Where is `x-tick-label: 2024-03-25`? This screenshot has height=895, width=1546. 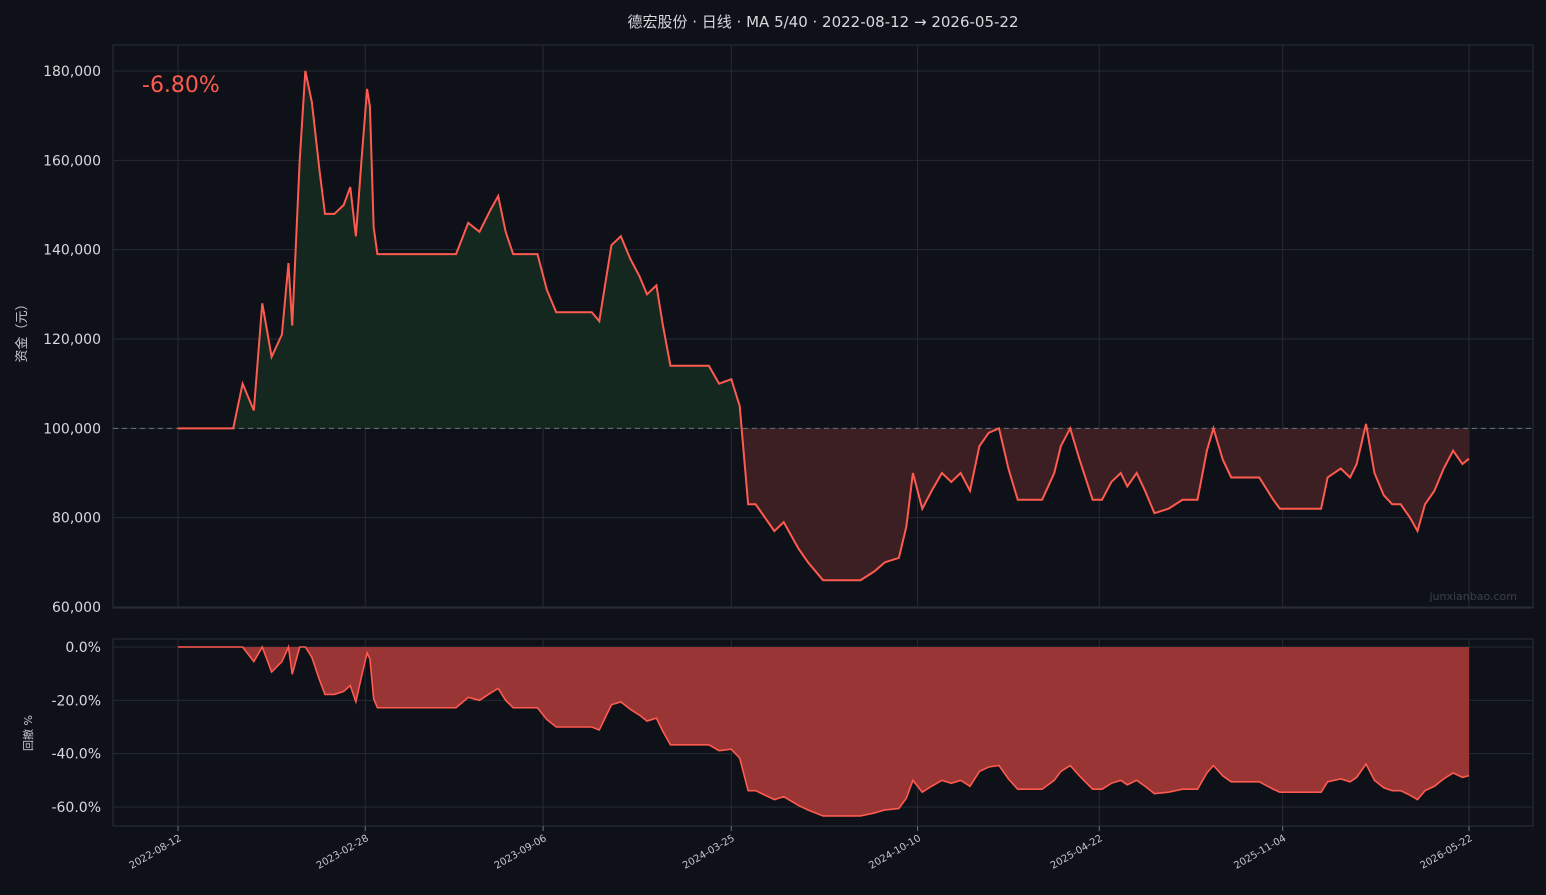
x-tick-label: 2024-03-25 is located at coordinates (709, 852).